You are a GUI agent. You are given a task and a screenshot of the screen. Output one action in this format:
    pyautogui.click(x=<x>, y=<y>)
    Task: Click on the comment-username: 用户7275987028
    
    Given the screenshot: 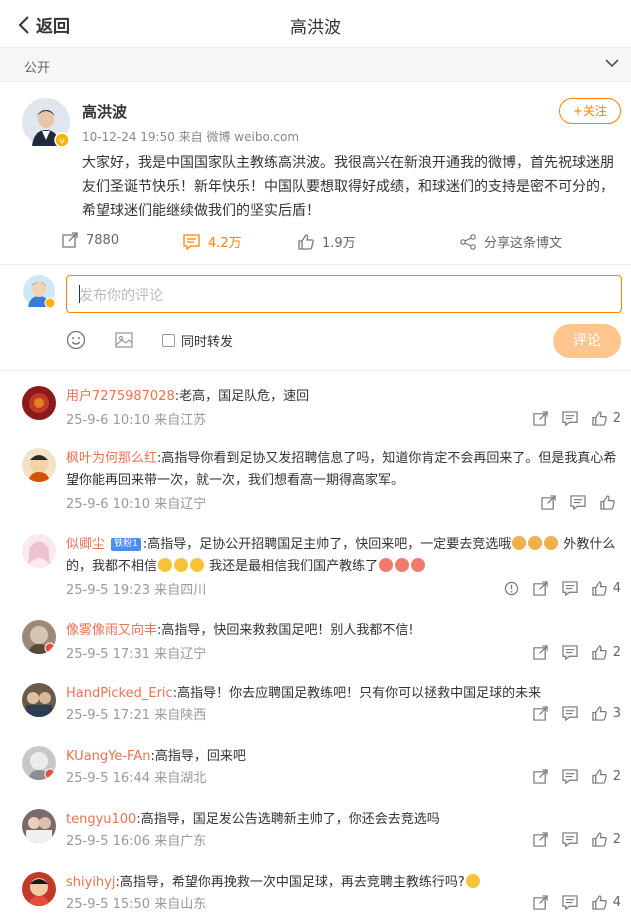 What is the action you would take?
    pyautogui.click(x=120, y=396)
    